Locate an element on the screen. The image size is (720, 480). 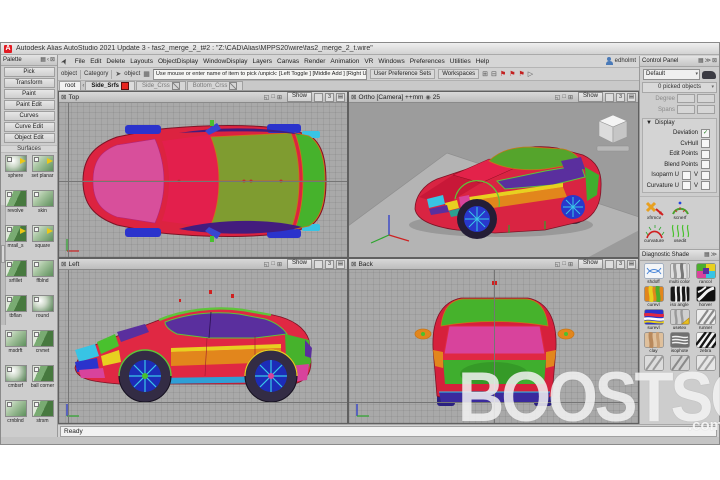
menu-edit: Edit is located at coordinates (95, 61).